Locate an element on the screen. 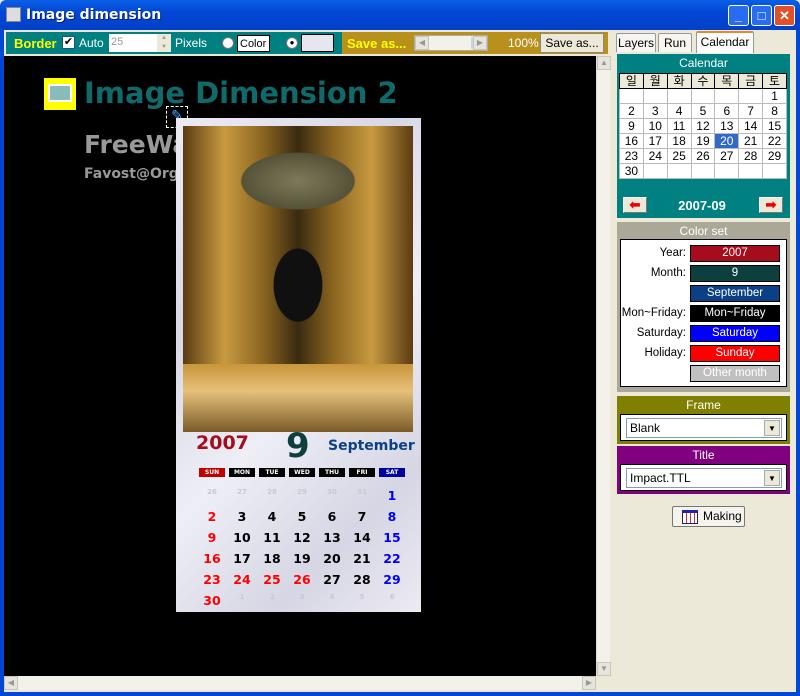 This screenshot has width=800, height=696. calendar-title: Calendar is located at coordinates (703, 63).